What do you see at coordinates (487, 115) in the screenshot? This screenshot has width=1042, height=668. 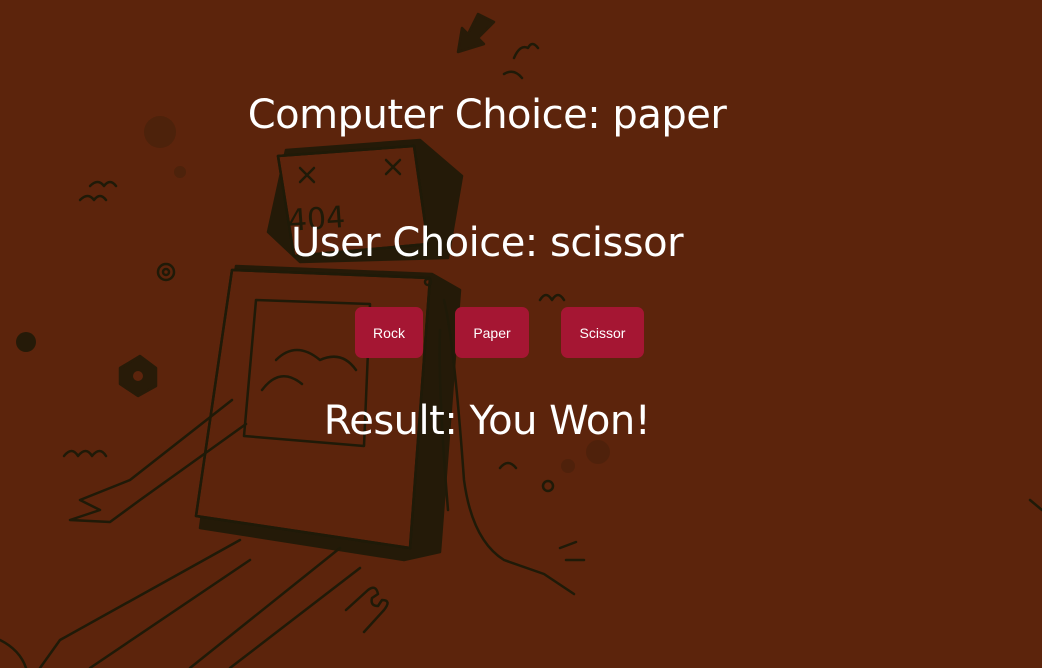 I see `computer-choice-heading: Computer Choice: paper` at bounding box center [487, 115].